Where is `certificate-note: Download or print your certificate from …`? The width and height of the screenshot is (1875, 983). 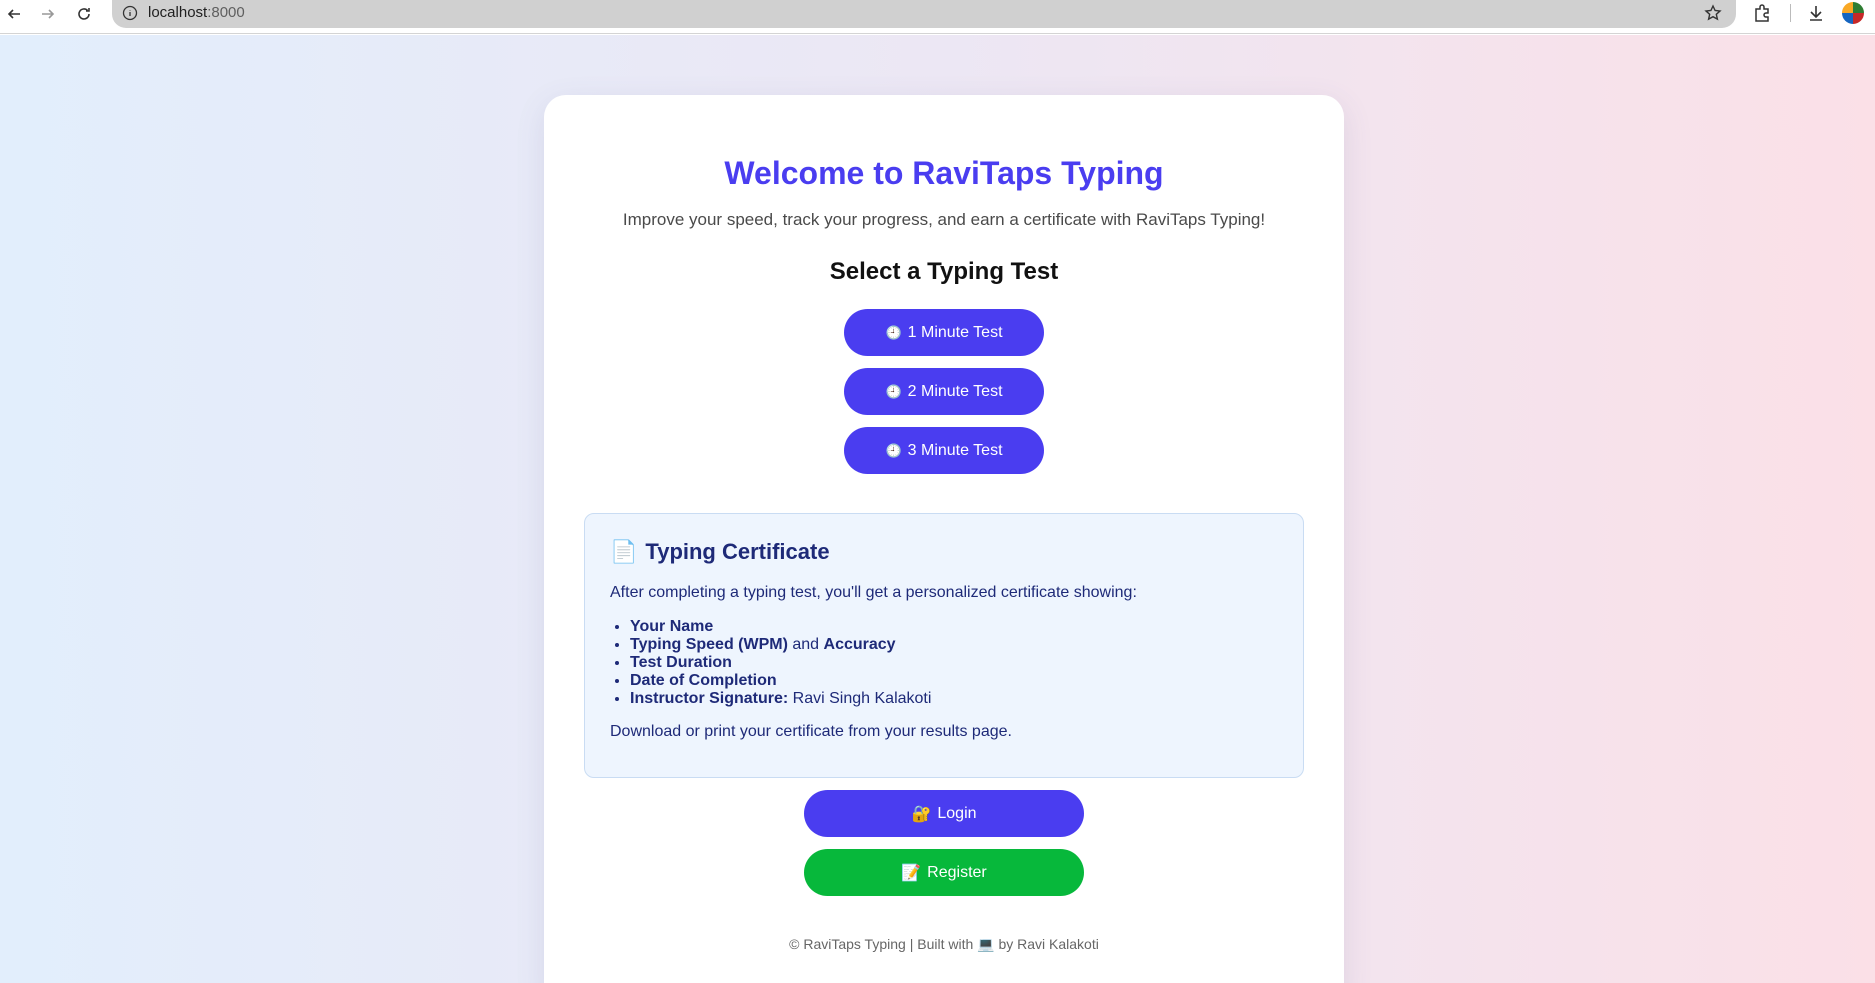
certificate-note: Download or print your certificate from … is located at coordinates (811, 731).